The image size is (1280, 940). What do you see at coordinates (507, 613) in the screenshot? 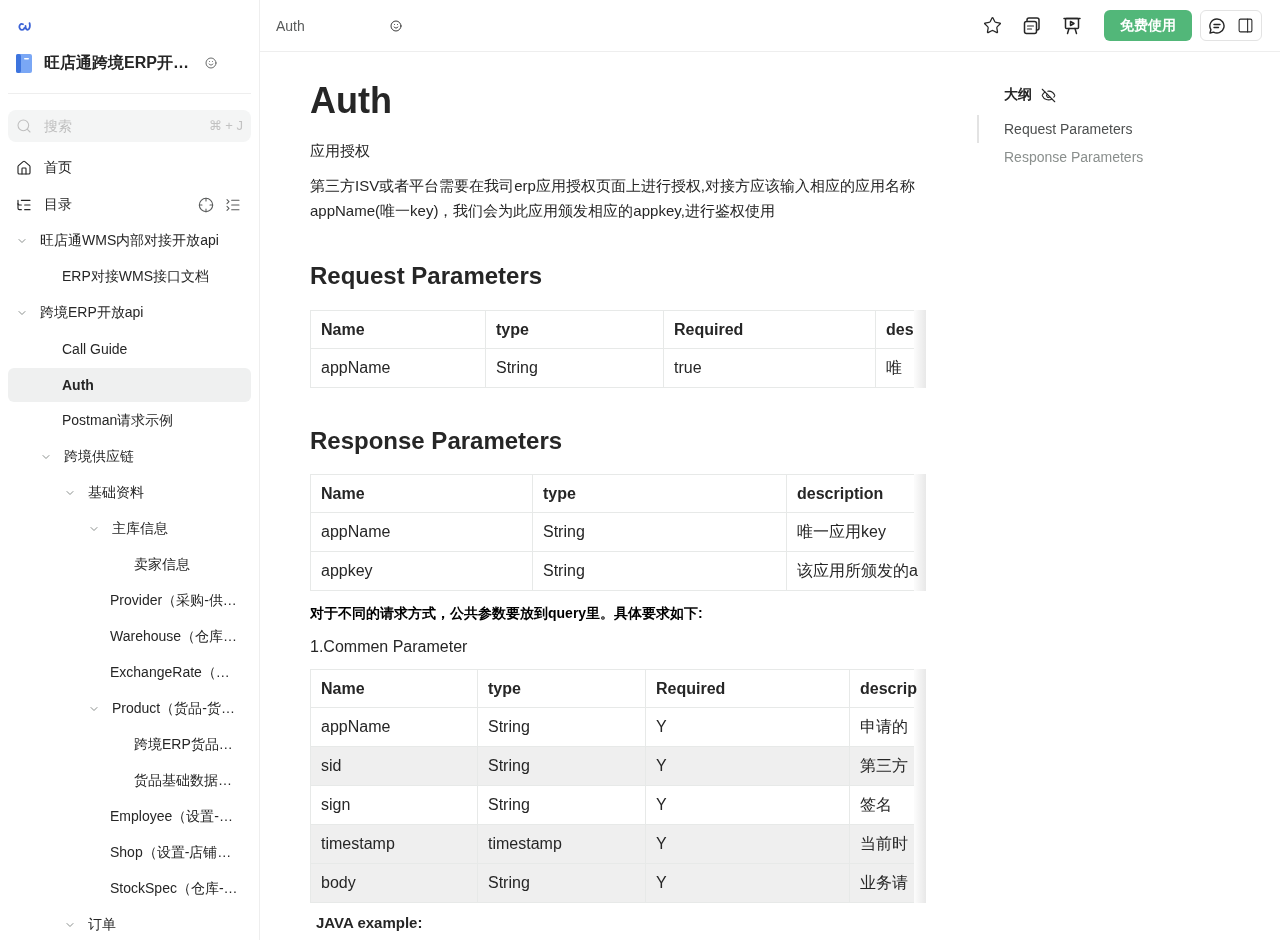
I see `bold-note-text: 对于不同的请求方式，公共参数要放到query里。具体要求如下:` at bounding box center [507, 613].